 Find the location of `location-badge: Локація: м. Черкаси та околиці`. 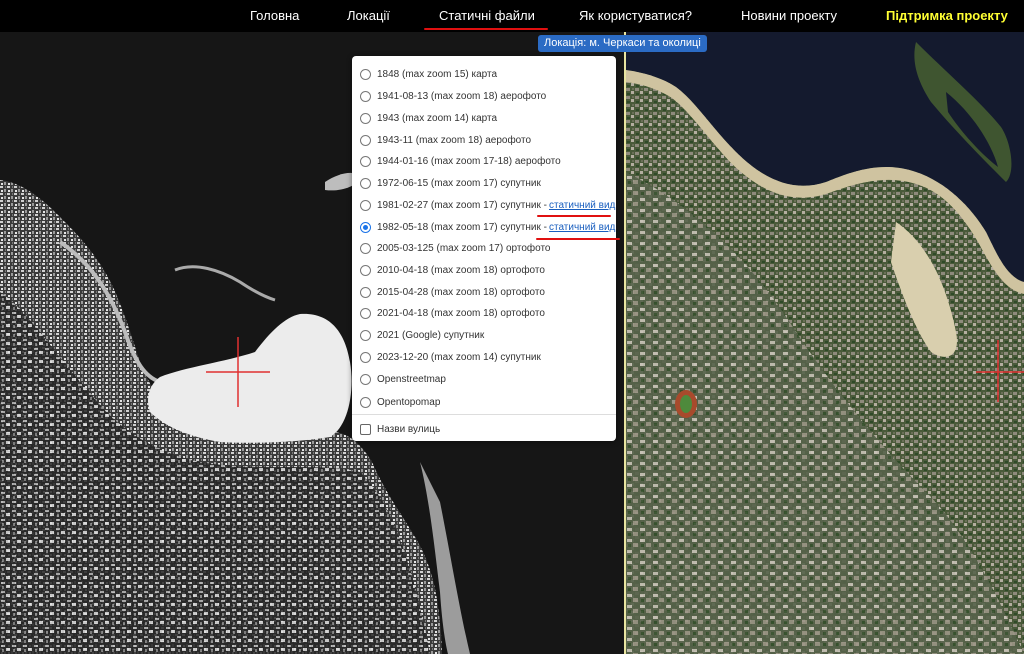

location-badge: Локація: м. Черкаси та околиці is located at coordinates (622, 43).